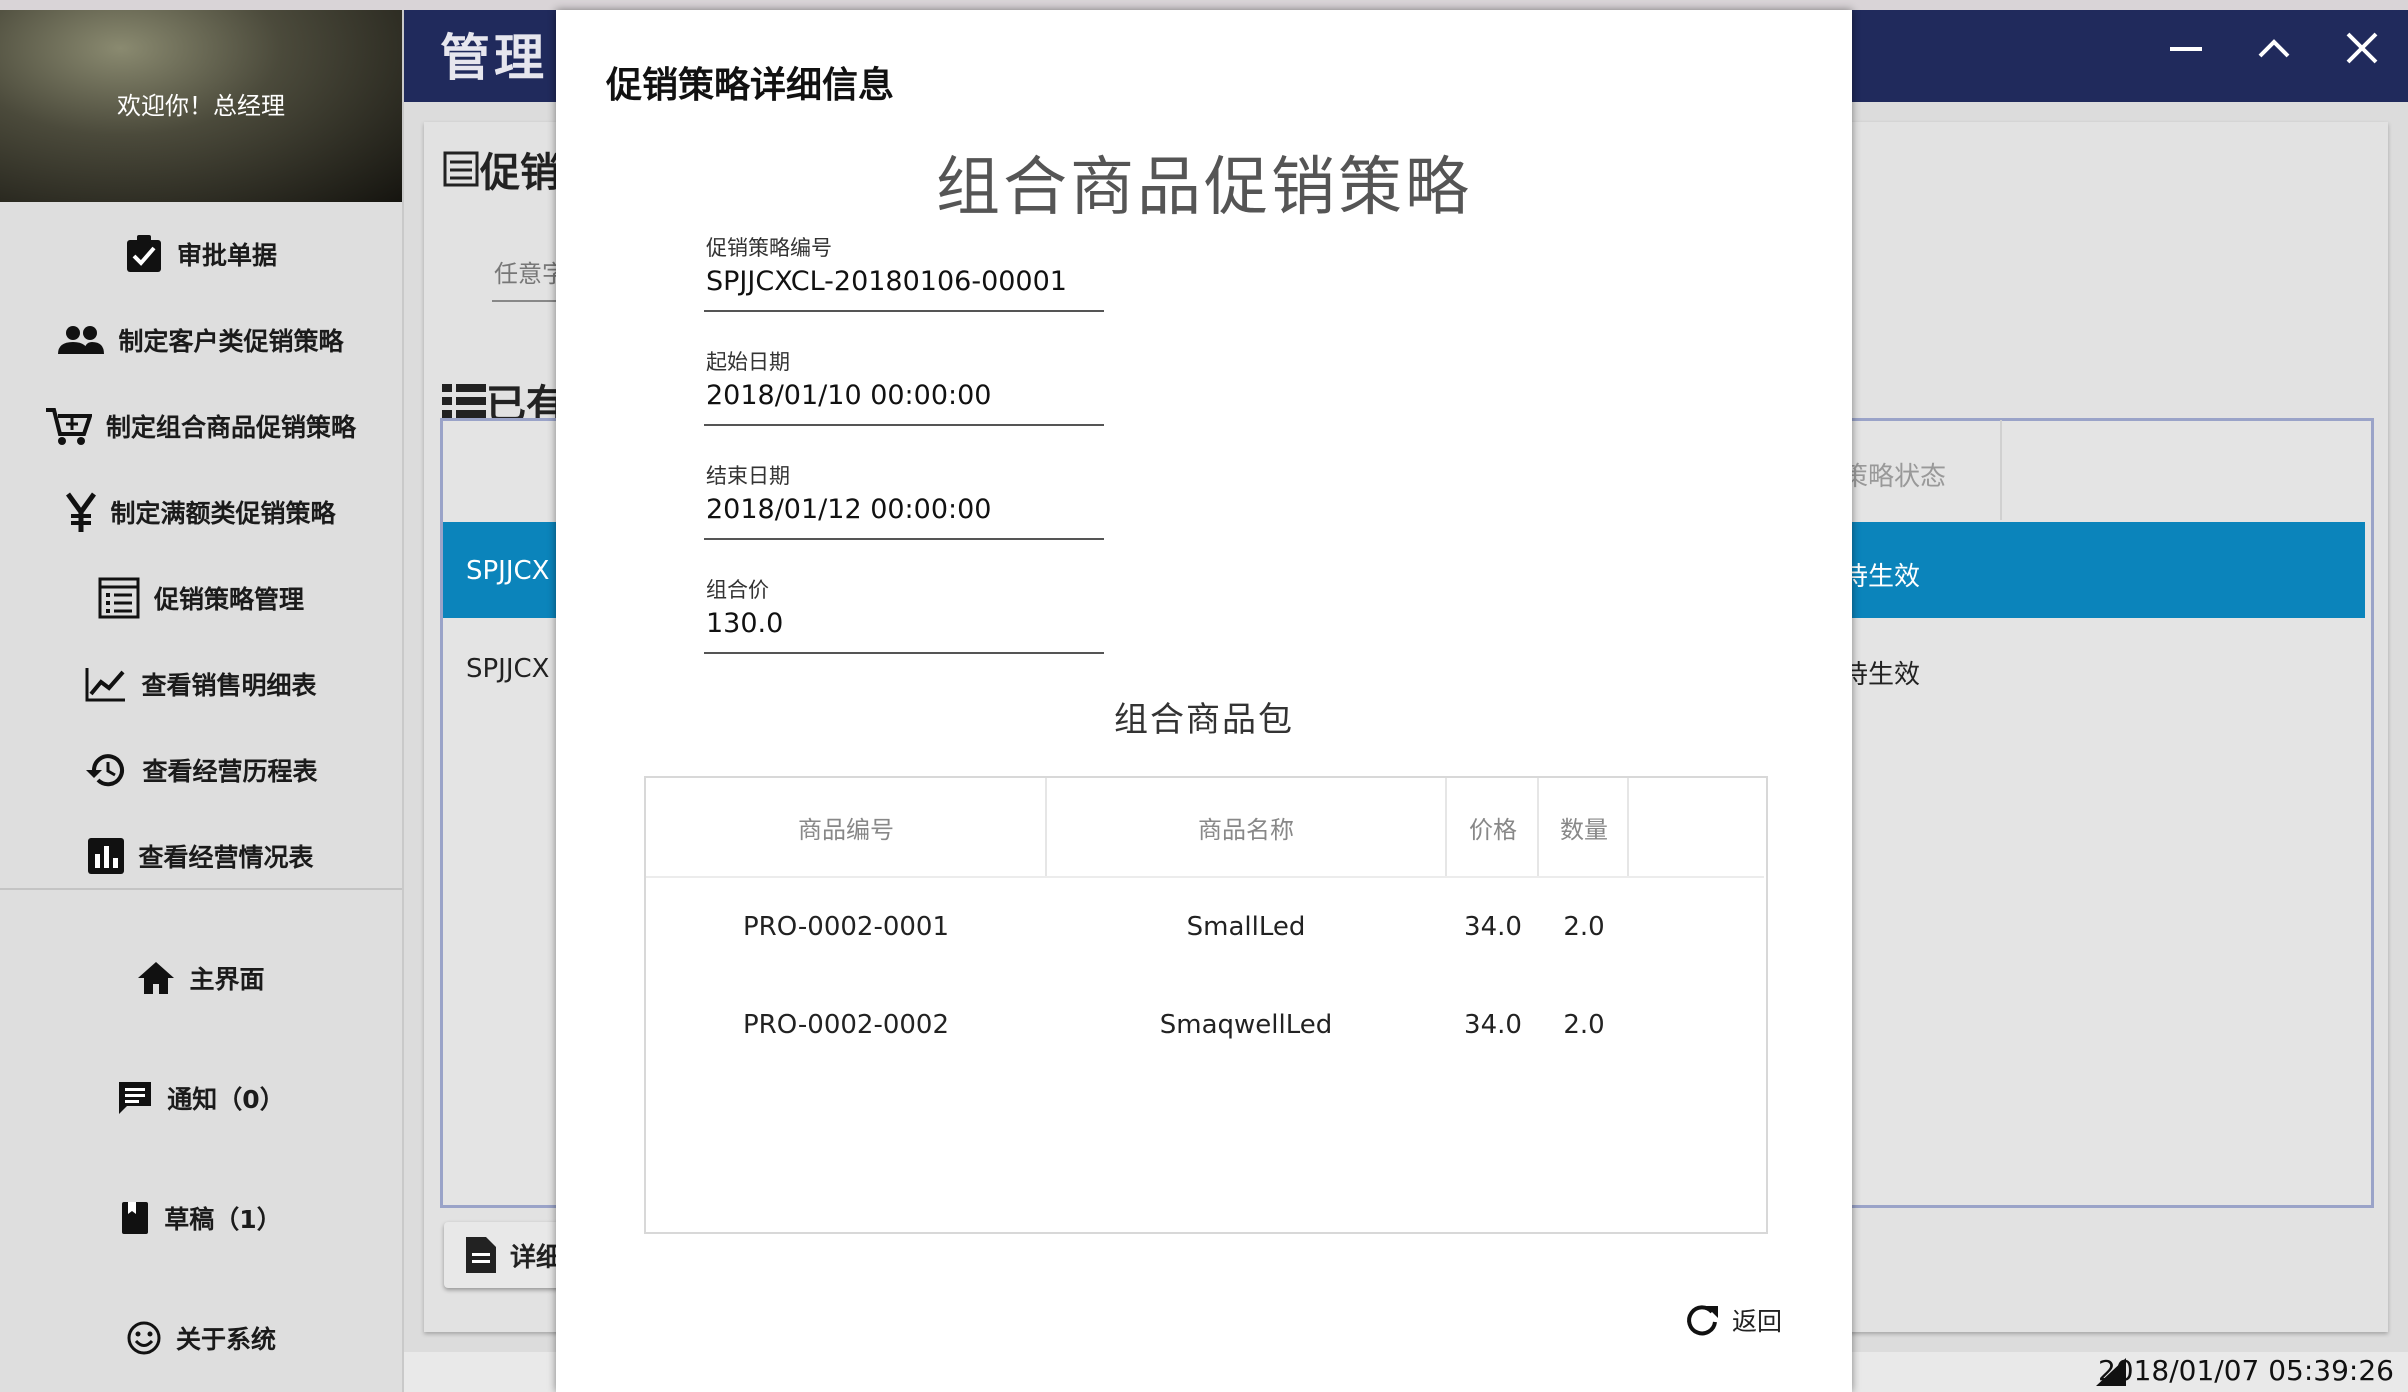 This screenshot has width=2408, height=1392. Describe the element at coordinates (750, 85) in the screenshot. I see `dialog-header: 促销策略详细信息` at that location.